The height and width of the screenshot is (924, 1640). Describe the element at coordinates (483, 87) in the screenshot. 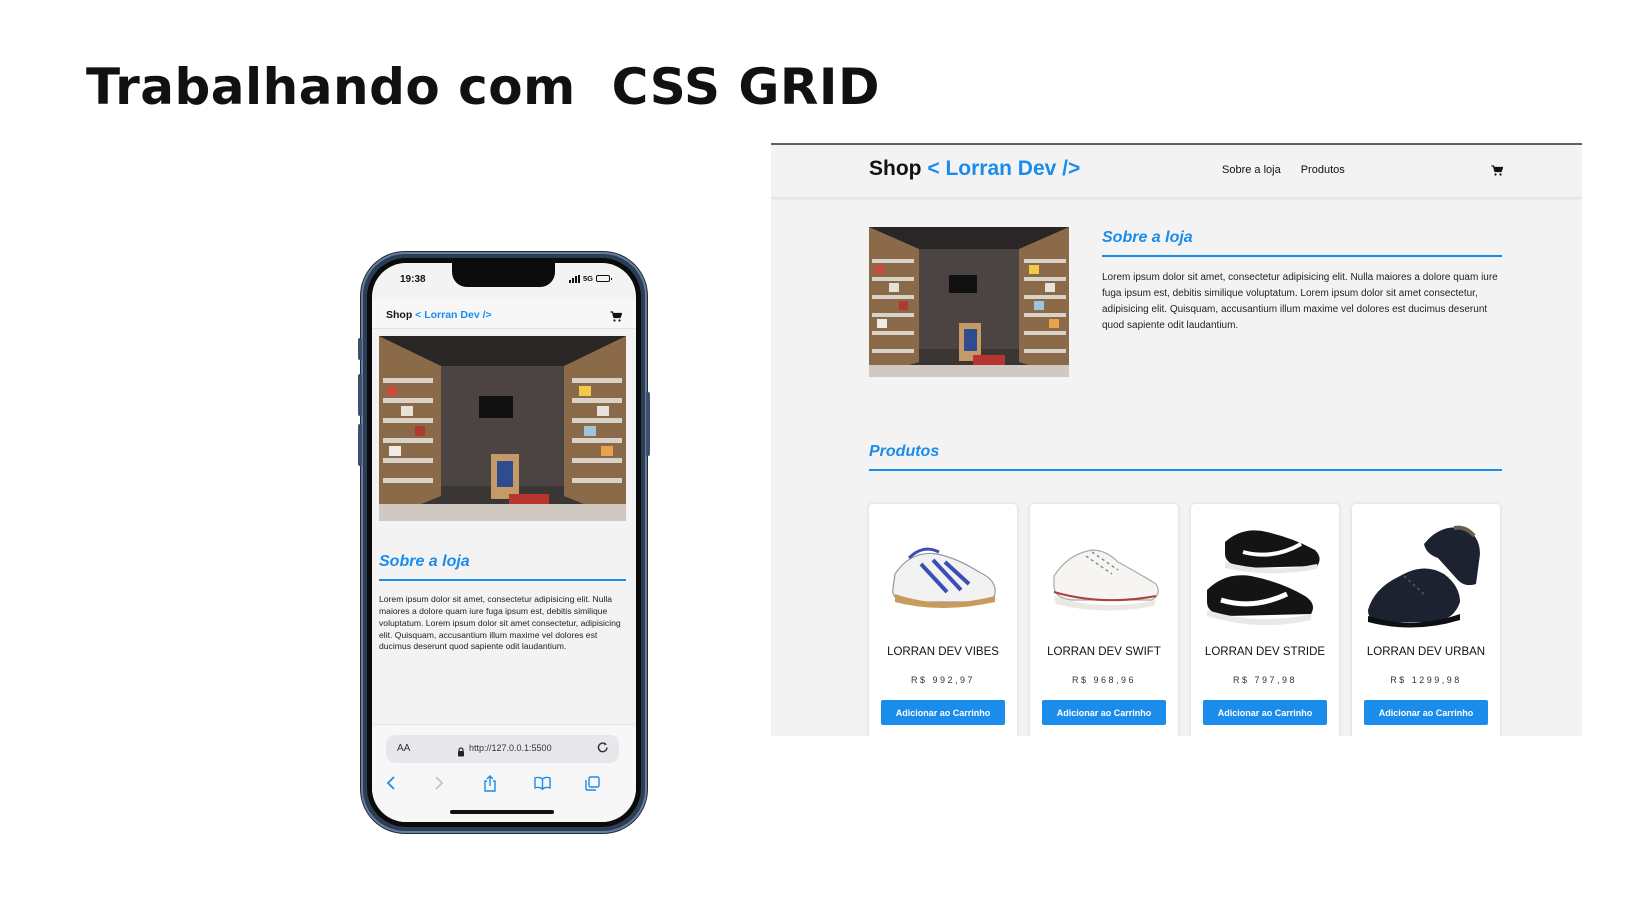

I see `slide-title: Trabalhando com CSS GRID` at that location.